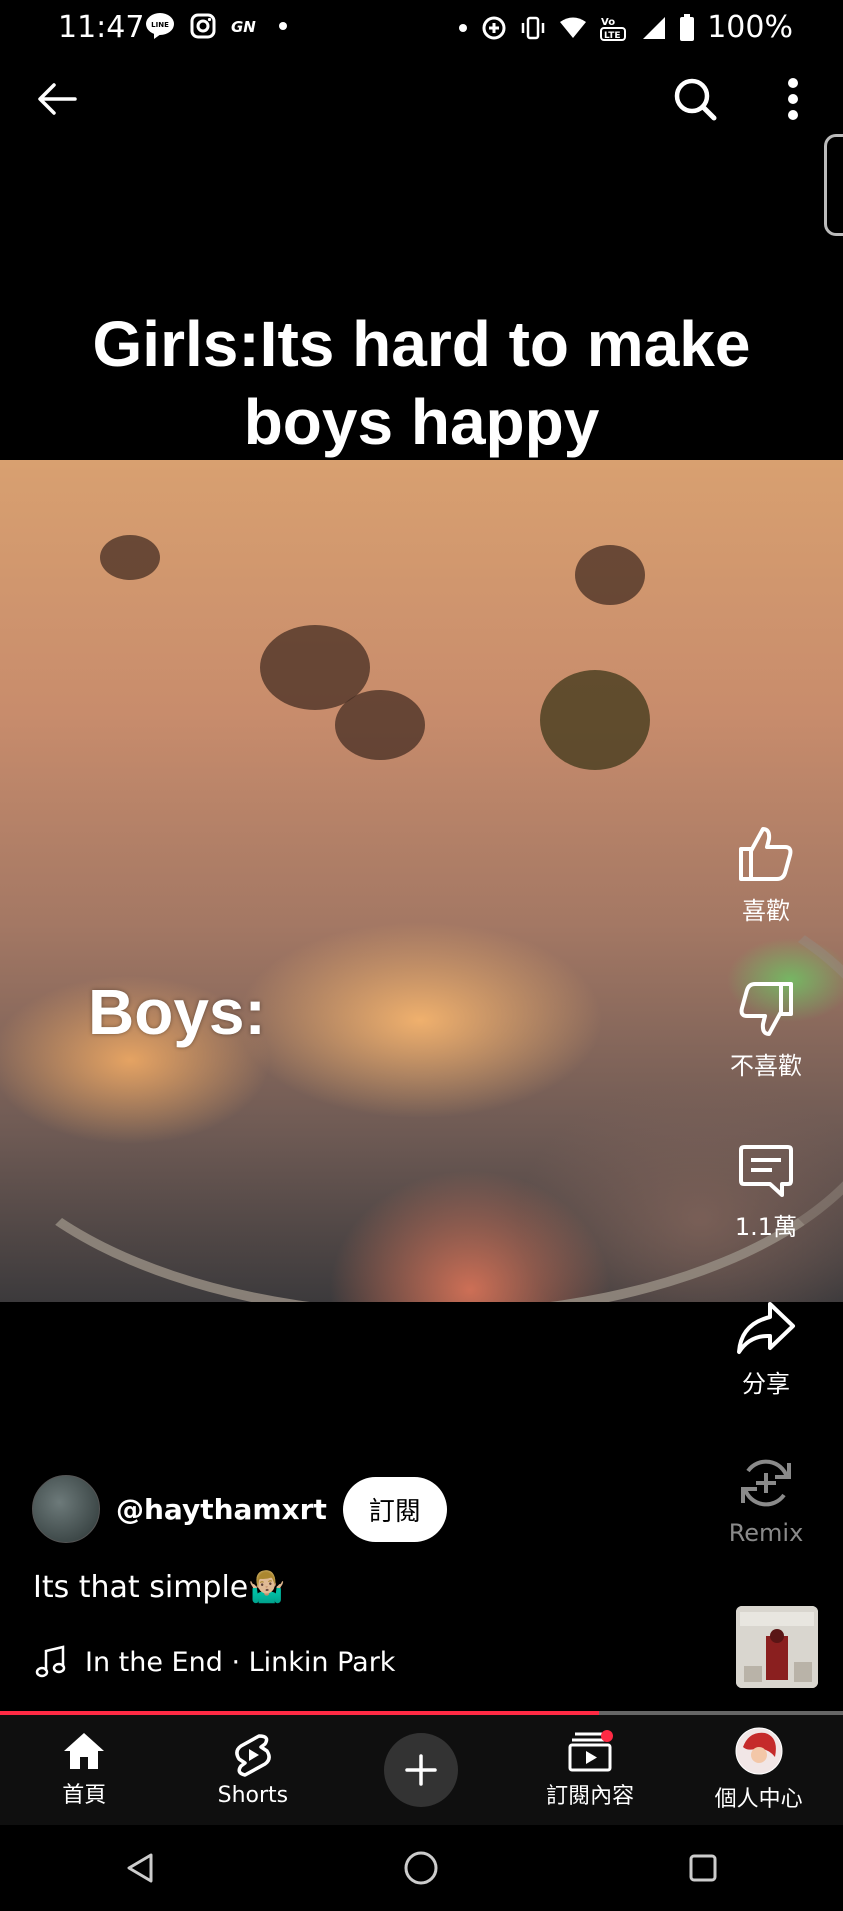 The height and width of the screenshot is (1911, 843). What do you see at coordinates (766, 1384) in the screenshot?
I see `share-label: 分享` at bounding box center [766, 1384].